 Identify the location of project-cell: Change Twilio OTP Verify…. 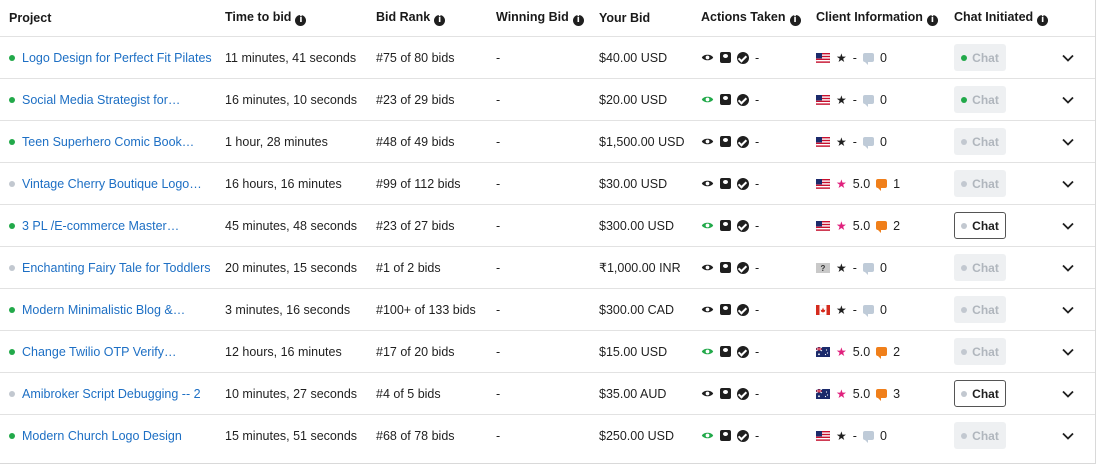
(112, 351).